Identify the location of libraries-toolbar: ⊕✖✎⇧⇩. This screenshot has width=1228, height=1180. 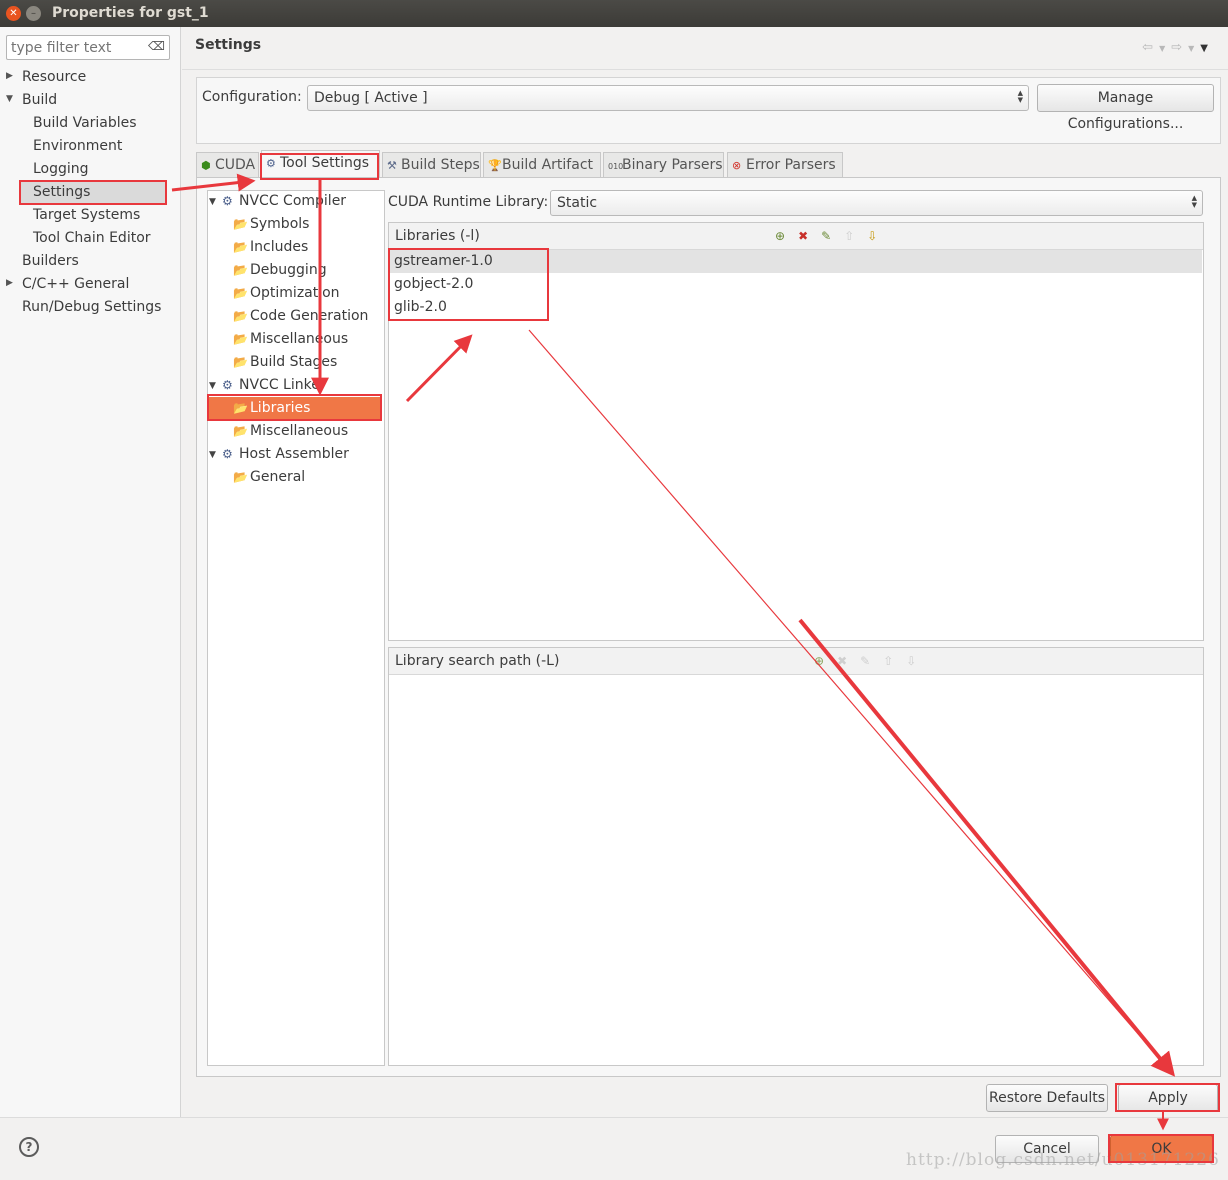
(832, 236).